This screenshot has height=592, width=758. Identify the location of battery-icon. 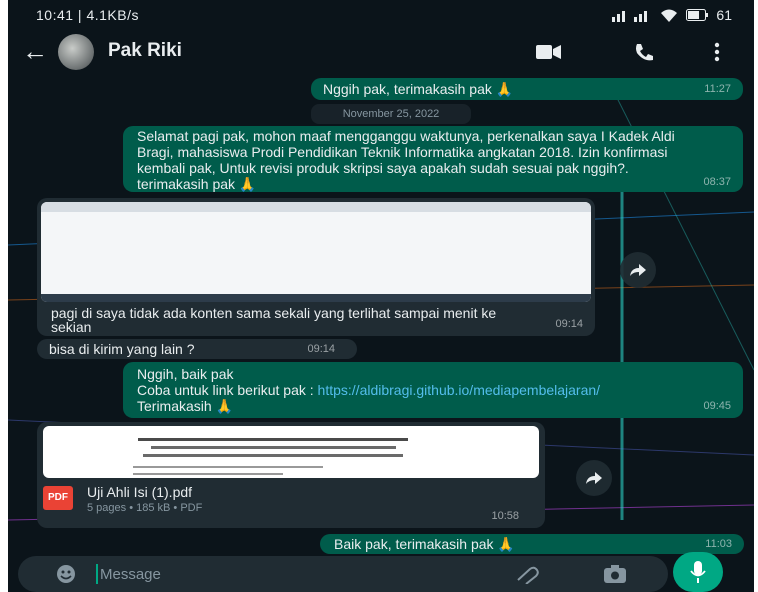
(697, 15).